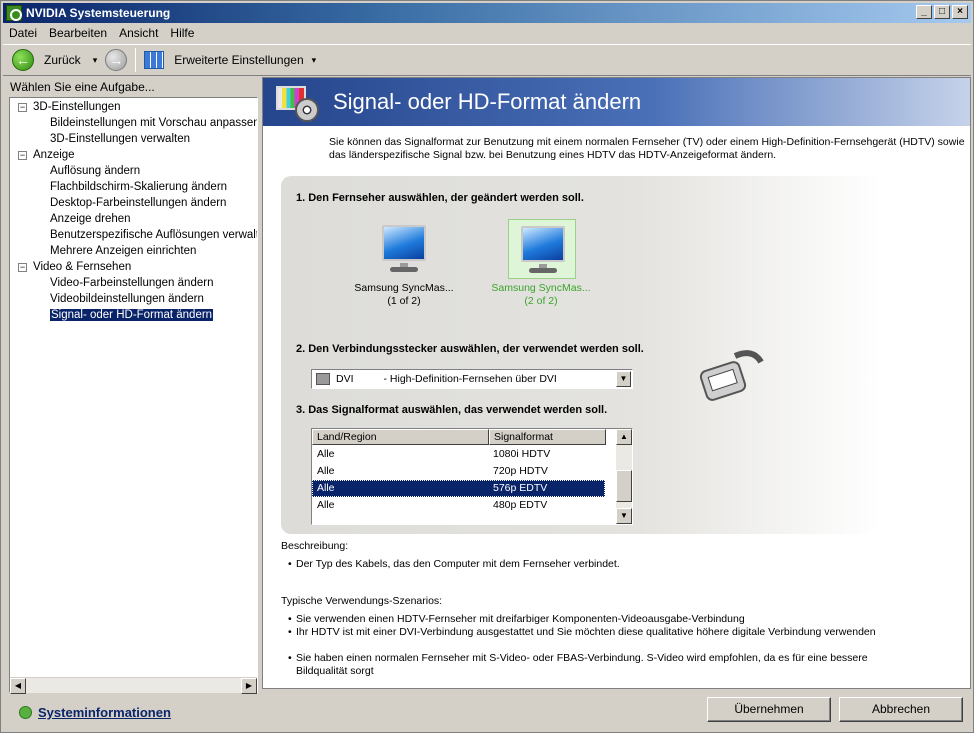 This screenshot has width=974, height=733. What do you see at coordinates (116, 60) in the screenshot?
I see `forward-arrow-icon: →` at bounding box center [116, 60].